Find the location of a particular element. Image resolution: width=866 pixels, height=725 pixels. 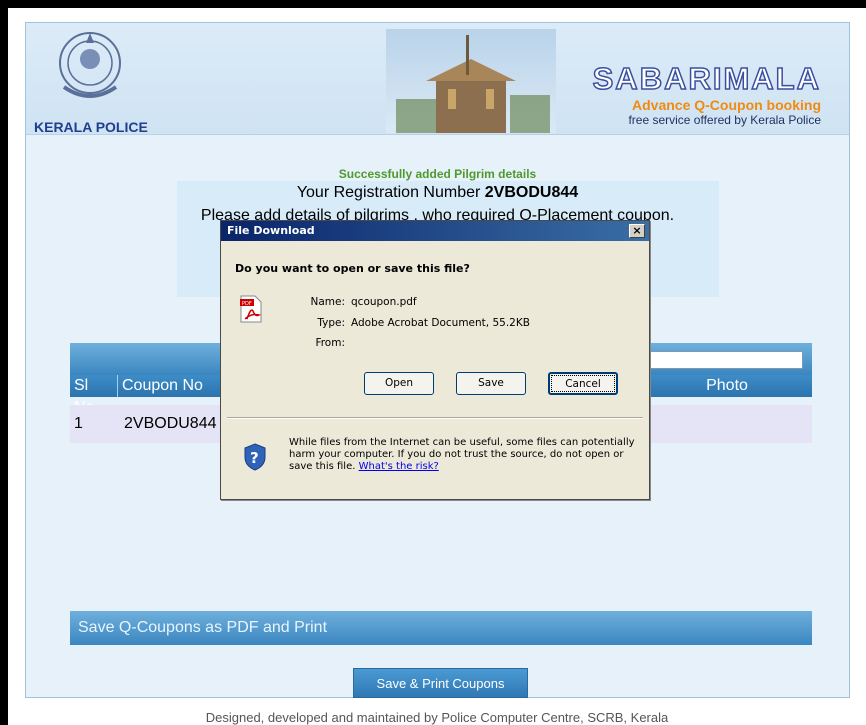

dialog-title: File Download is located at coordinates (435, 231).